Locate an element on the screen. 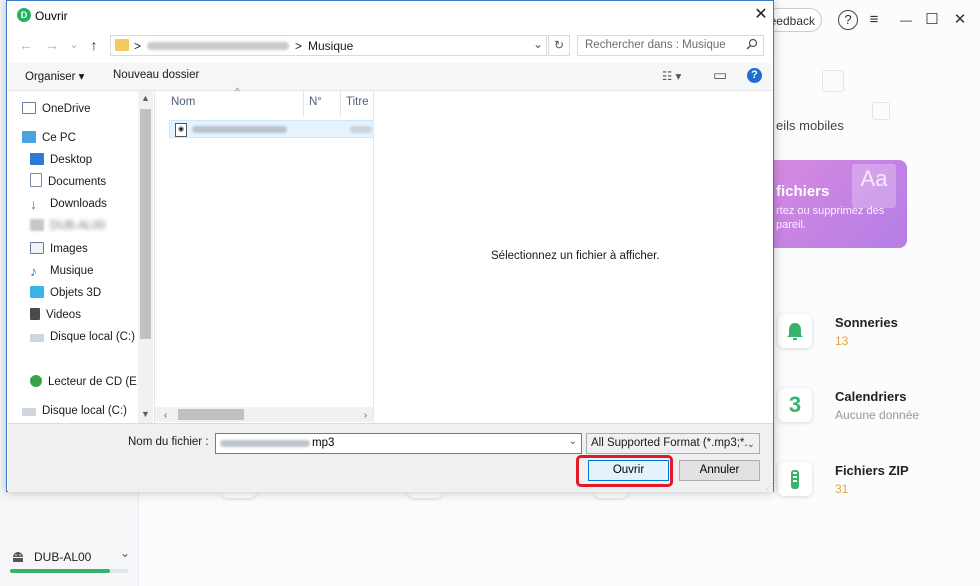  nav-item-label: Ce PC is located at coordinates (59, 138).